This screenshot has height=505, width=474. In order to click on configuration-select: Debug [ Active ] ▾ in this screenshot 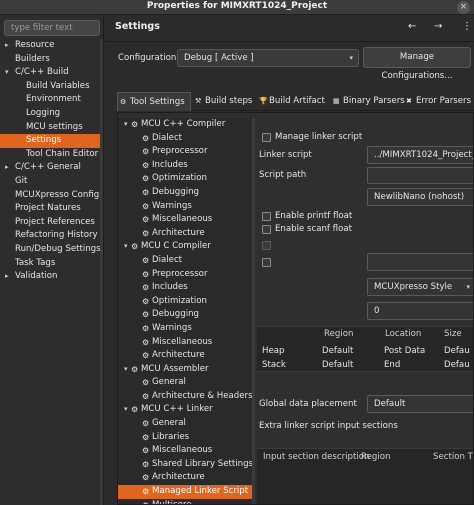, I will do `click(268, 58)`.